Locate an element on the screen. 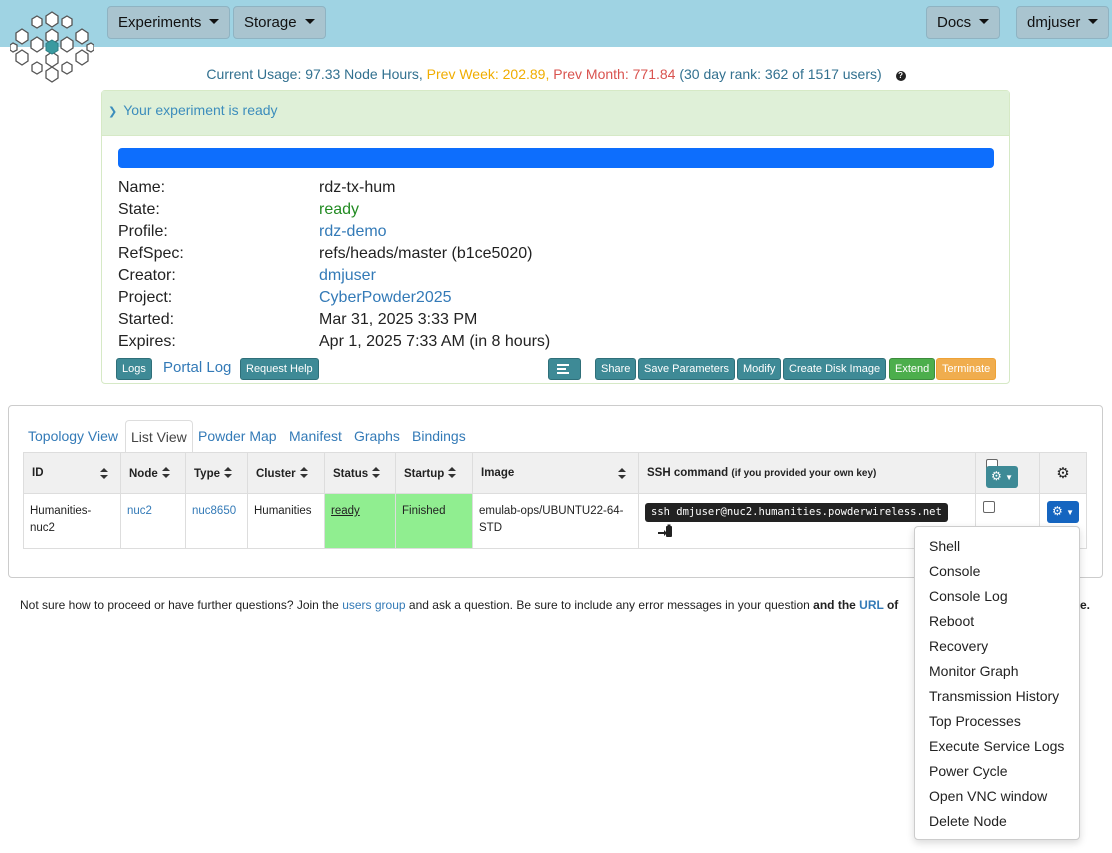 The image size is (1112, 853). menu-item-monitor-graph: Monitor Graph is located at coordinates (997, 671).